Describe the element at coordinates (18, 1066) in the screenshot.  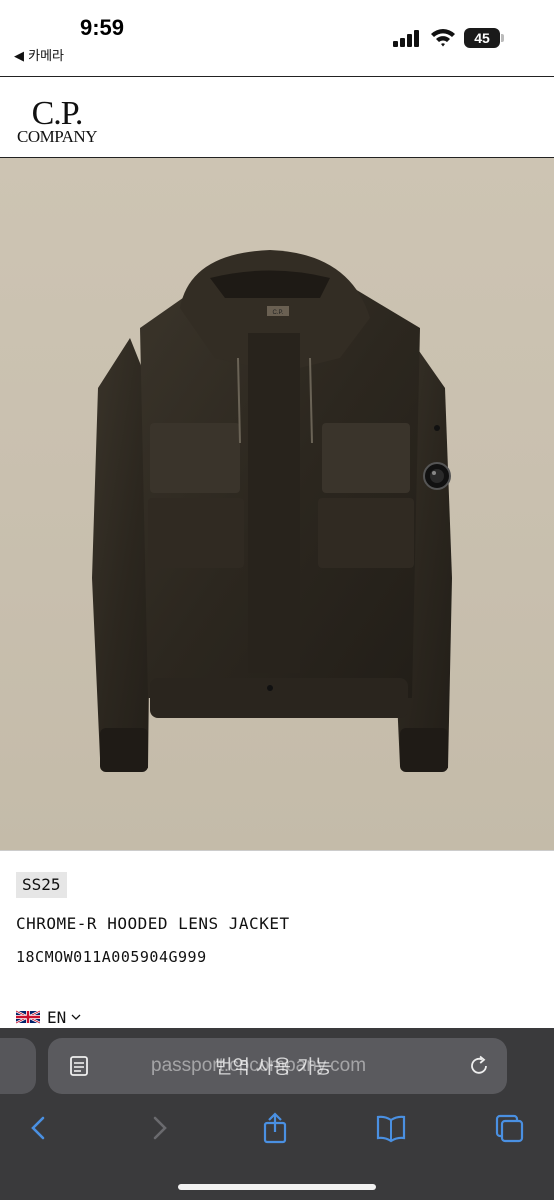
I see `previous-tab-preview` at that location.